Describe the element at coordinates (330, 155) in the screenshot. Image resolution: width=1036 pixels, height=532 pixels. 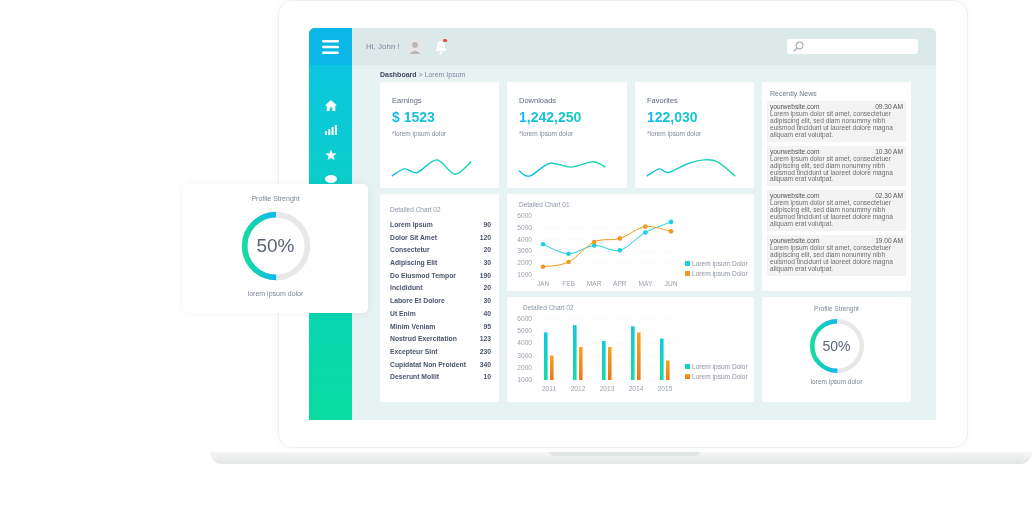
I see `star-icon` at that location.